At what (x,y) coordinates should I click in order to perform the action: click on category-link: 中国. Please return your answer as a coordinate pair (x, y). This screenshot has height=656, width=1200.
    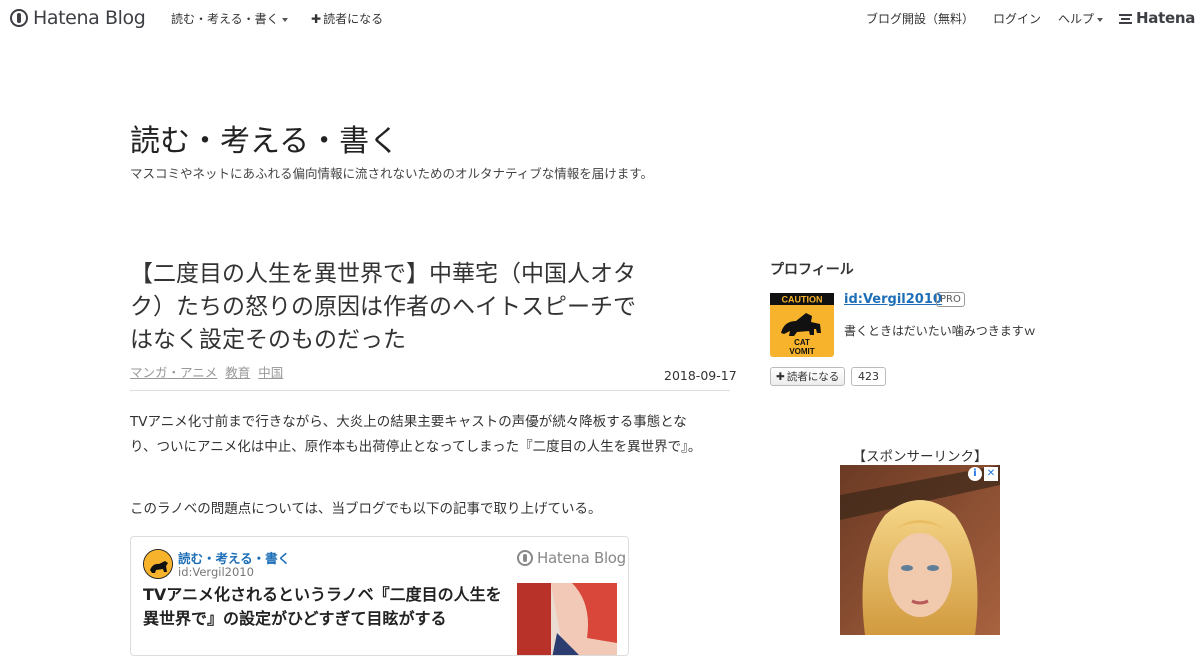
    Looking at the image, I should click on (270, 372).